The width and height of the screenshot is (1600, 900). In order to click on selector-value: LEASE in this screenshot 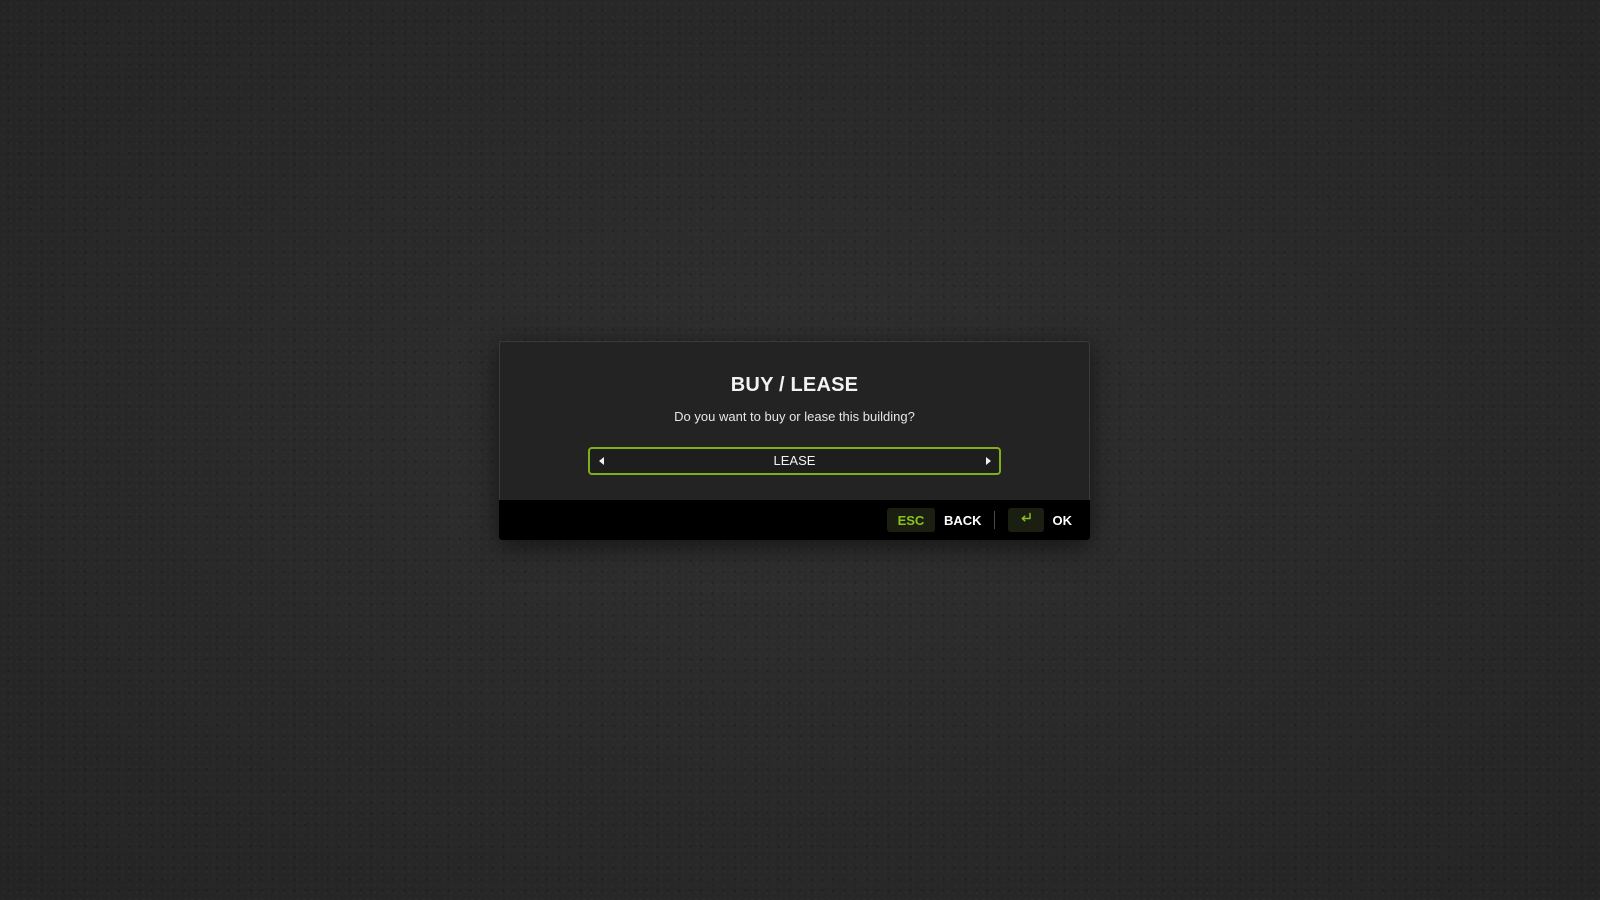, I will do `click(794, 460)`.